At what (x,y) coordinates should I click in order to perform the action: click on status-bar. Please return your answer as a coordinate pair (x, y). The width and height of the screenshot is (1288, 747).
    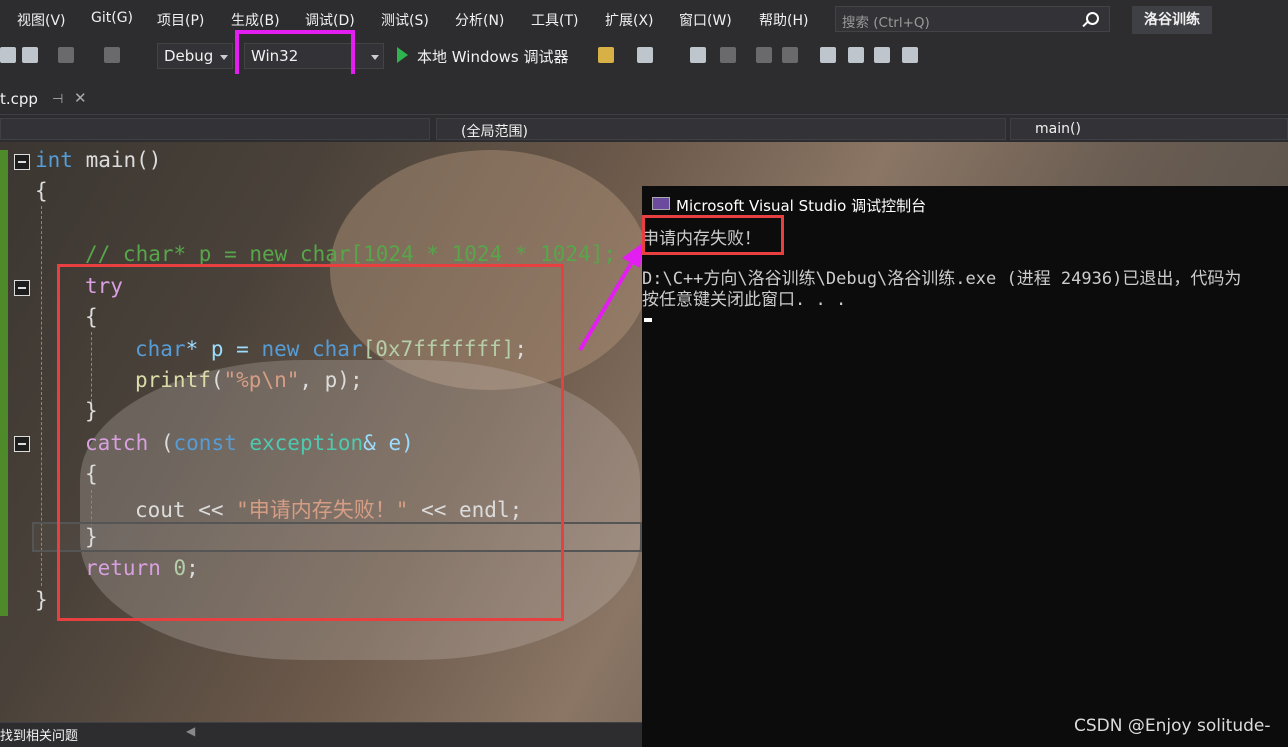
    Looking at the image, I should click on (321, 734).